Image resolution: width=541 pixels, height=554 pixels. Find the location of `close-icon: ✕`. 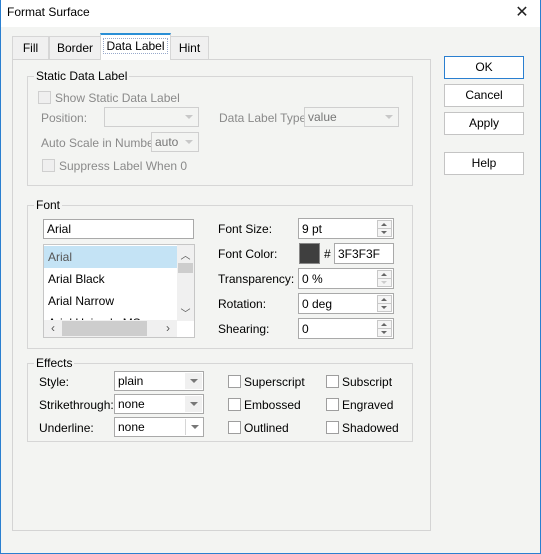

close-icon: ✕ is located at coordinates (522, 13).